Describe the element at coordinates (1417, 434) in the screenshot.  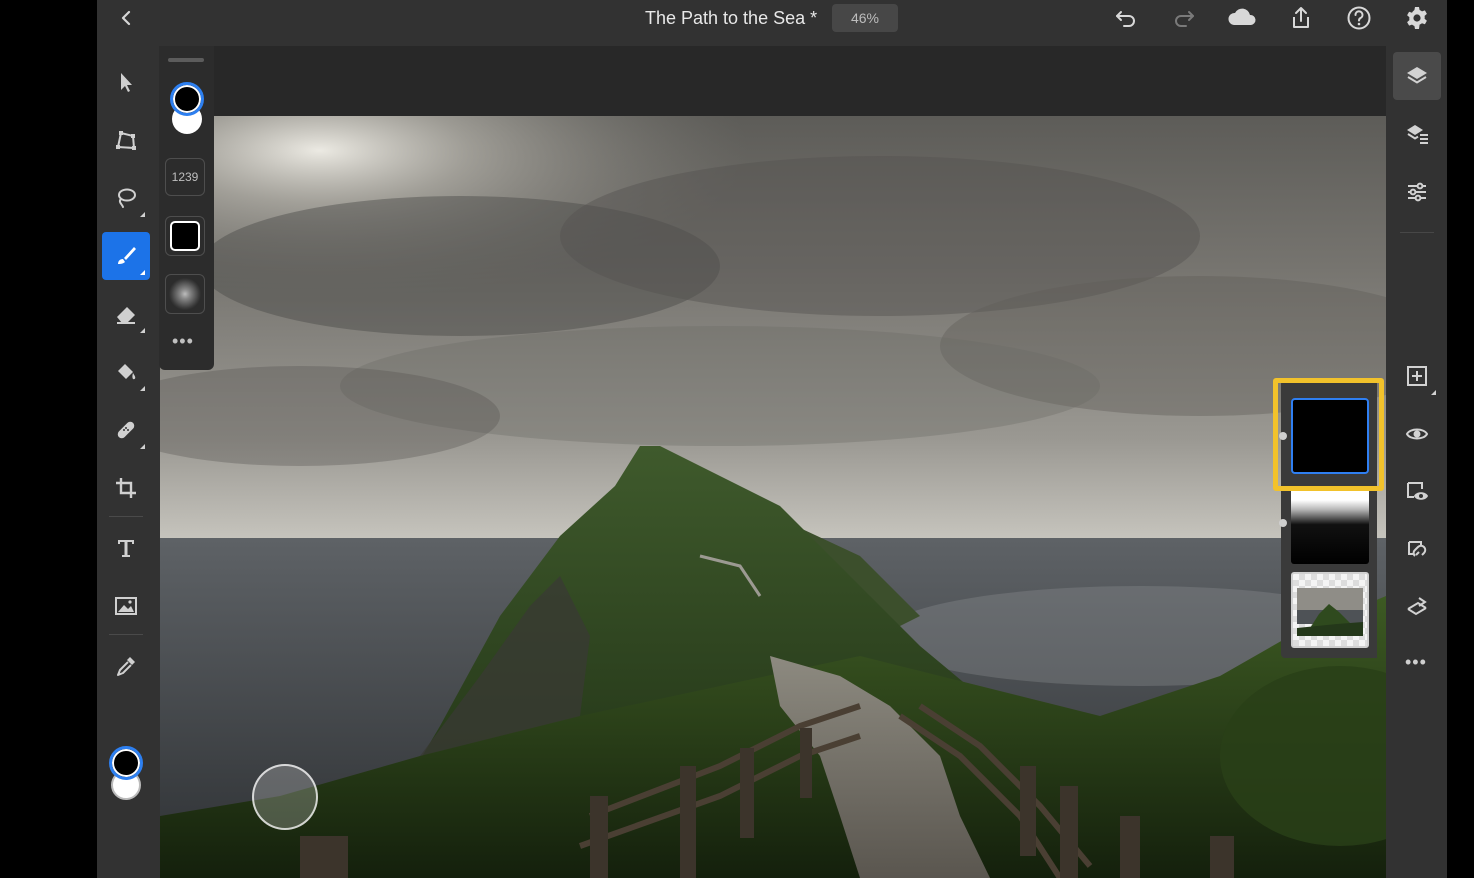
I see `visibility-icon` at that location.